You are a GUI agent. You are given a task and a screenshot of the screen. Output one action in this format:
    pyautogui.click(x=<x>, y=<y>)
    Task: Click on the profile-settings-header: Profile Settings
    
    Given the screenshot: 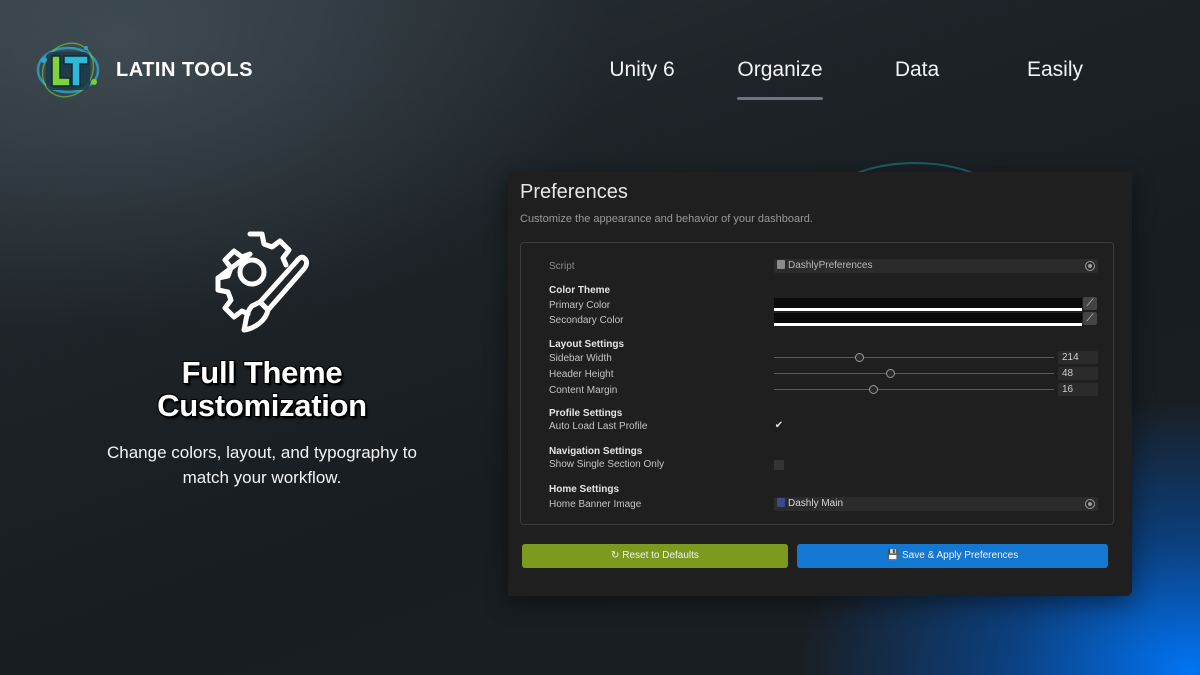 What is the action you would take?
    pyautogui.click(x=586, y=413)
    